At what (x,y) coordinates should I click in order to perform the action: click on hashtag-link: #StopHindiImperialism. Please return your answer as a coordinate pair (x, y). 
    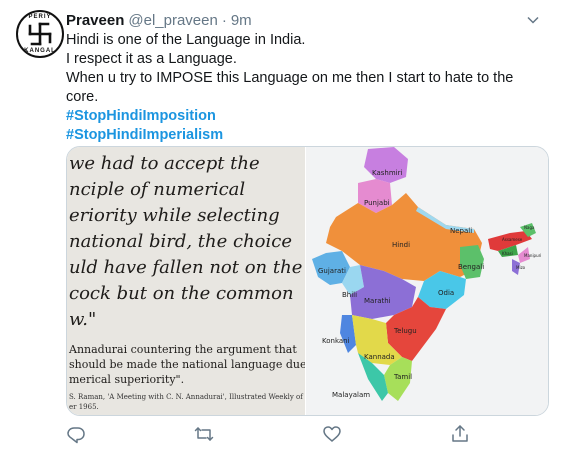
    Looking at the image, I should click on (306, 135).